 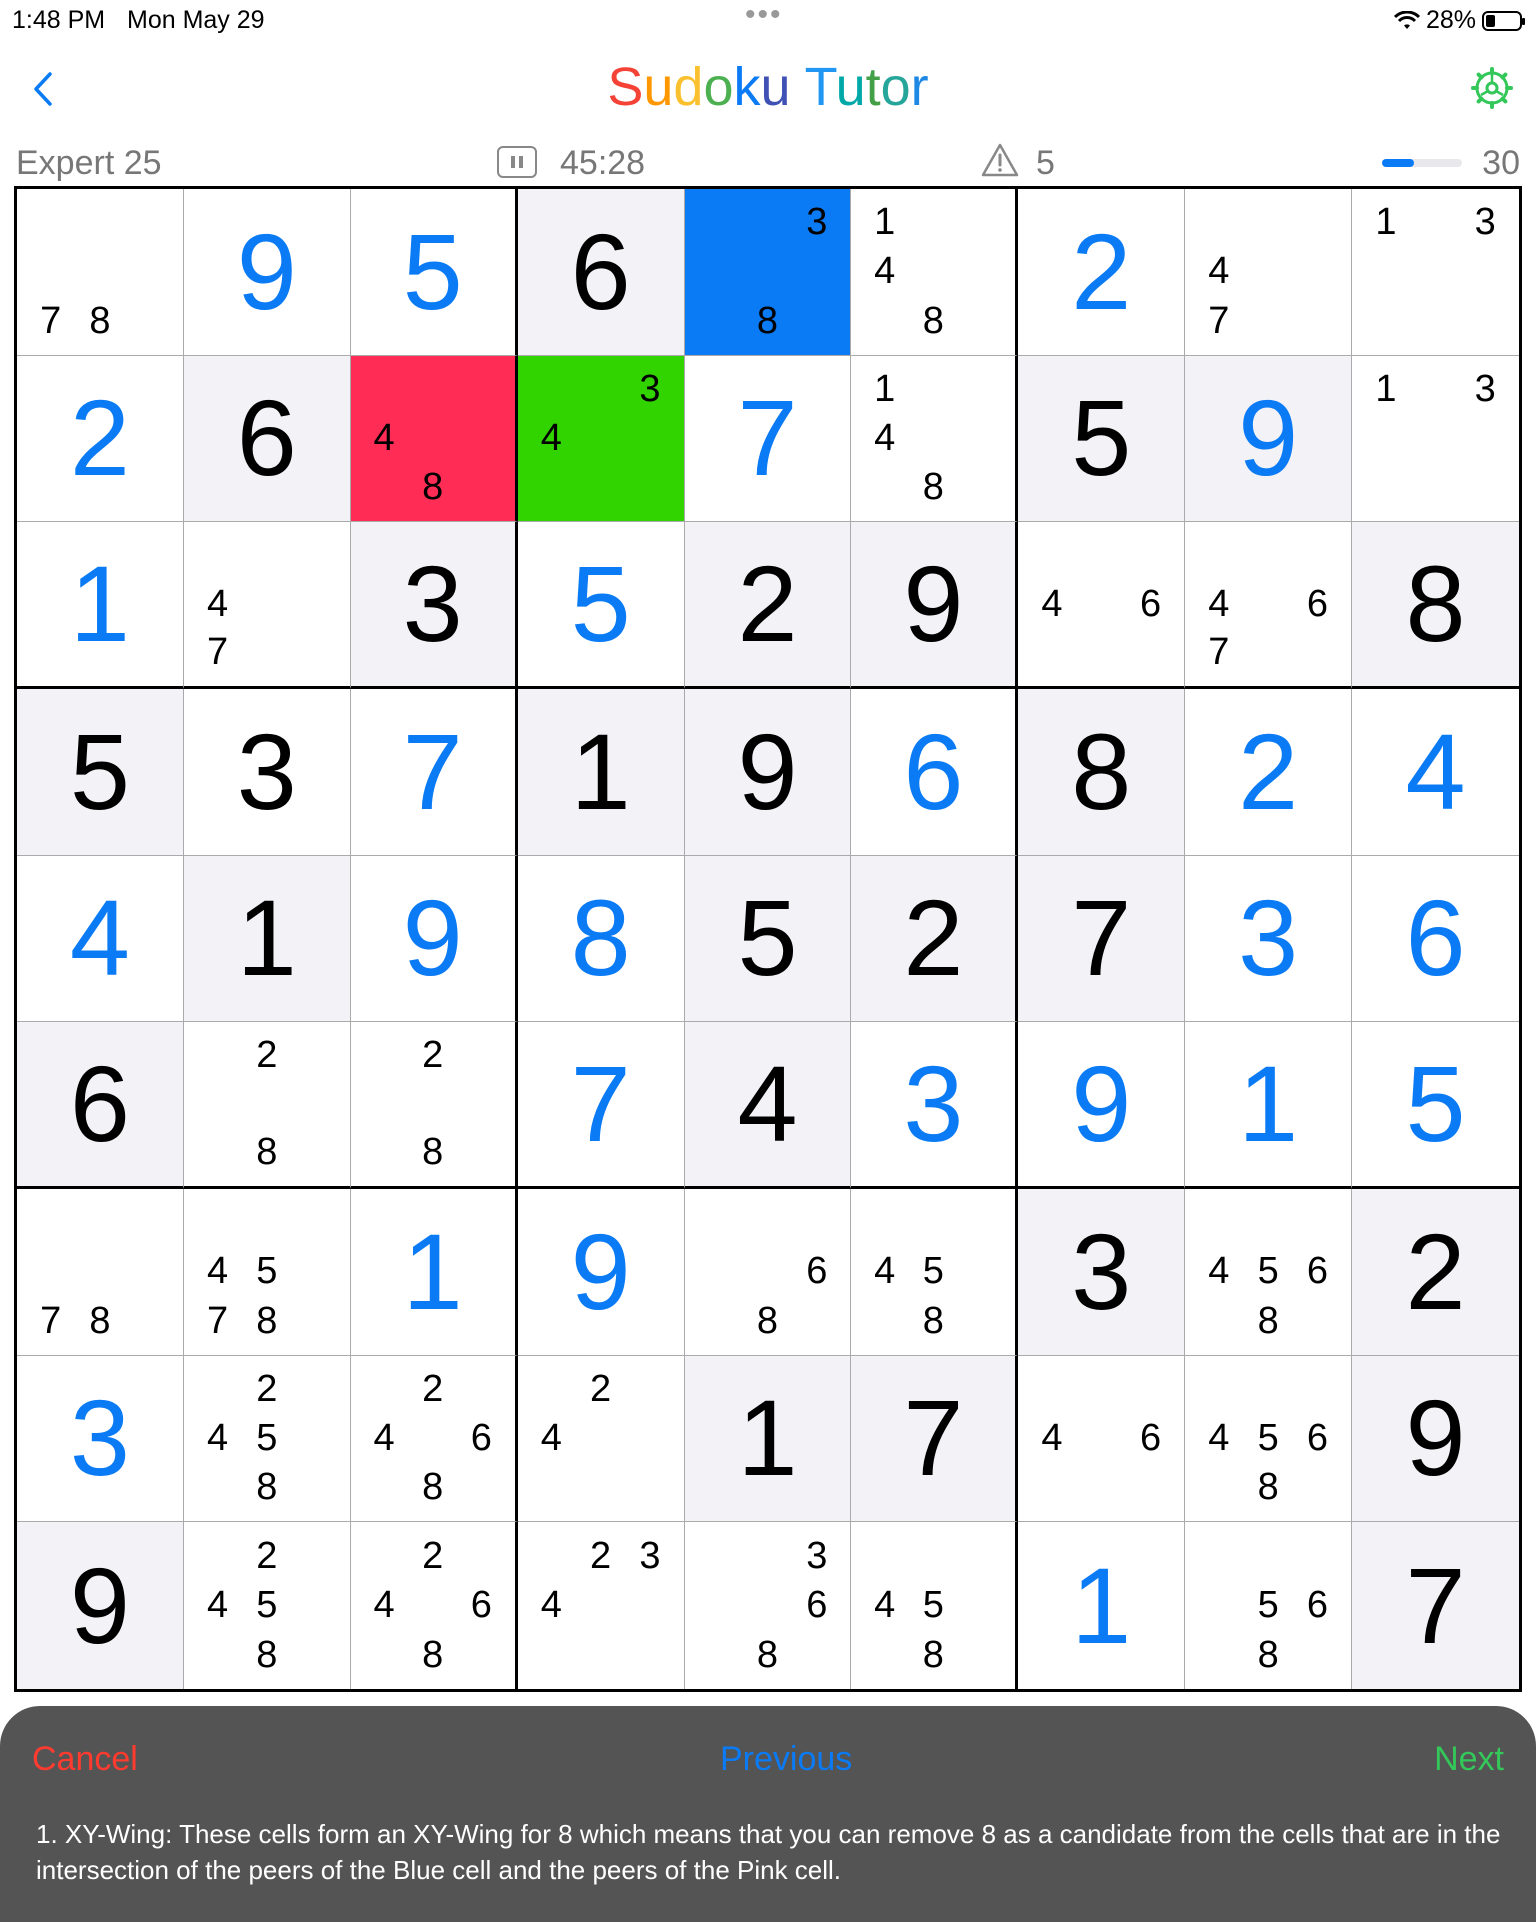 What do you see at coordinates (1435, 939) in the screenshot?
I see `sudoku-cell-r5c9: 6` at bounding box center [1435, 939].